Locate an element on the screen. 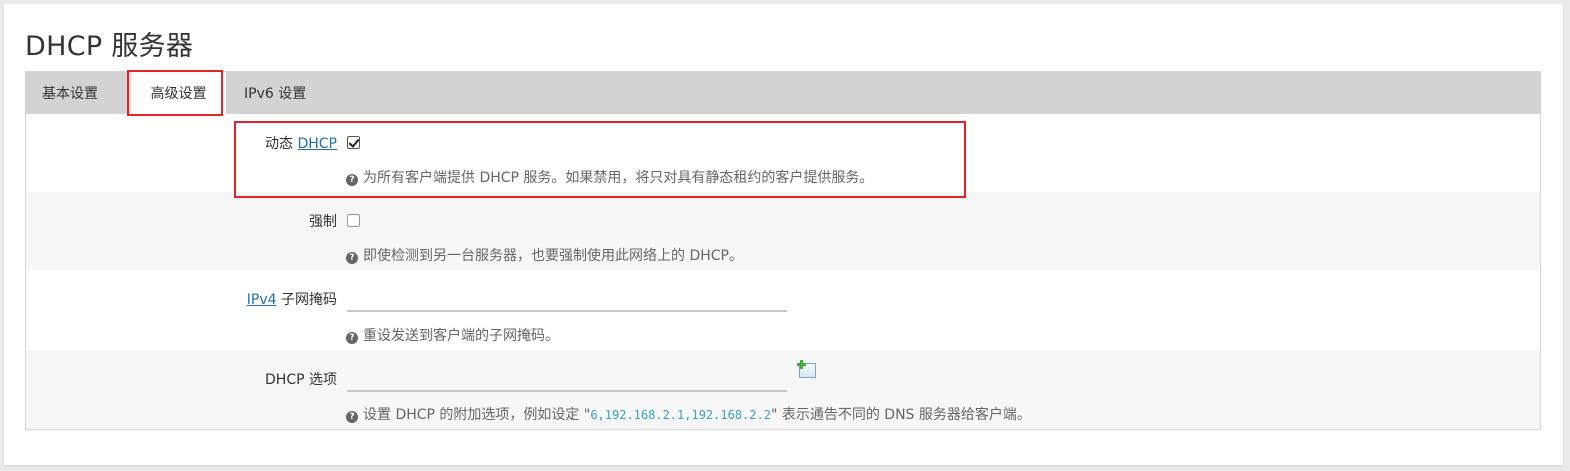  dhcp-options-input is located at coordinates (567, 381).